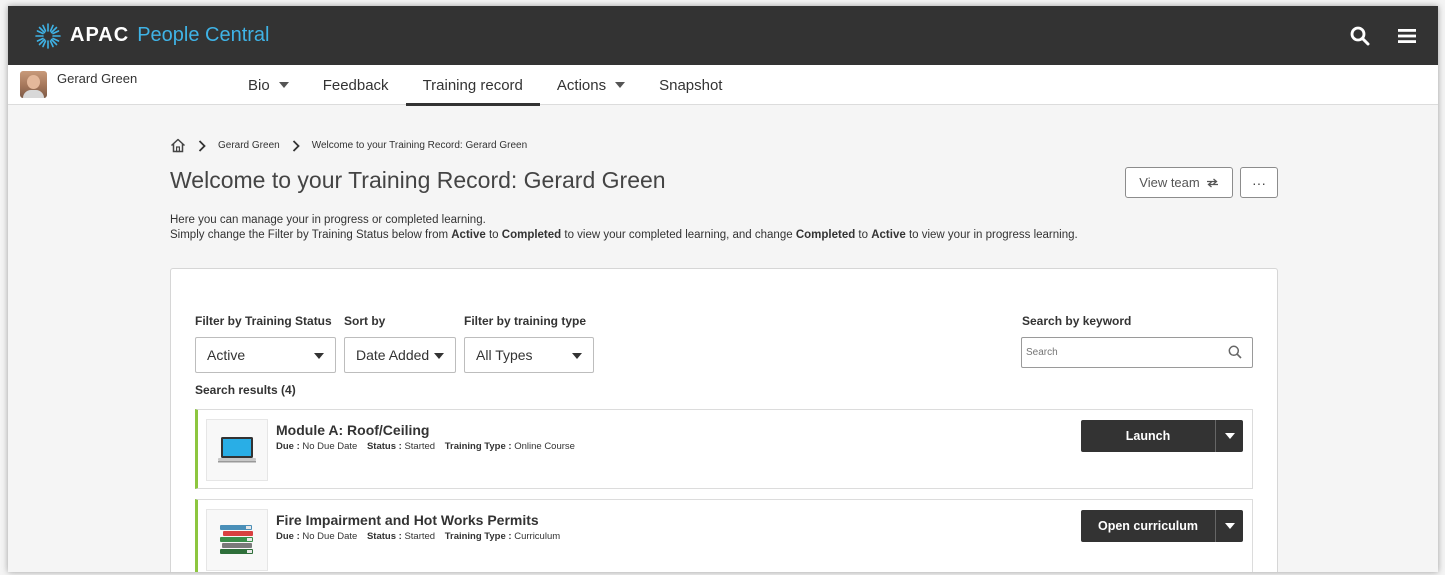 This screenshot has height=575, width=1445. Describe the element at coordinates (1383, 35) in the screenshot. I see `top-icons` at that location.